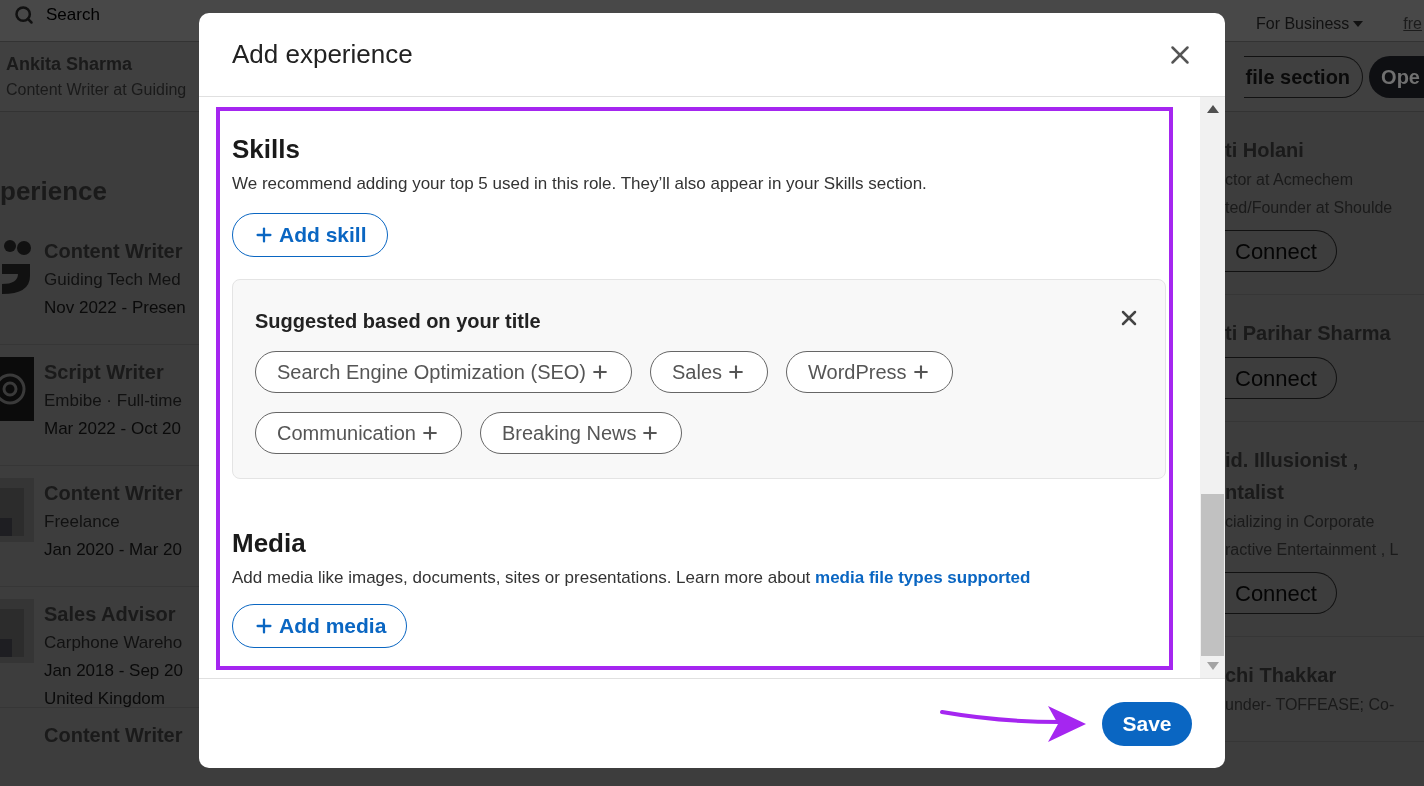  Describe the element at coordinates (358, 432) in the screenshot. I see `skill-chip: Communication` at that location.